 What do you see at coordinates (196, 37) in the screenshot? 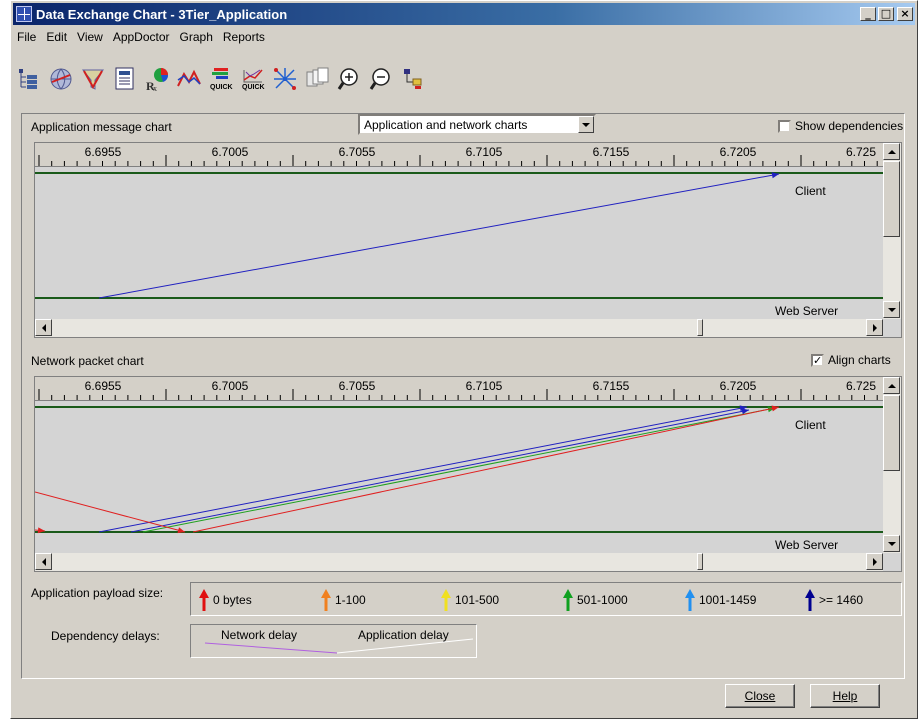
I see `menu-graph: Graph` at bounding box center [196, 37].